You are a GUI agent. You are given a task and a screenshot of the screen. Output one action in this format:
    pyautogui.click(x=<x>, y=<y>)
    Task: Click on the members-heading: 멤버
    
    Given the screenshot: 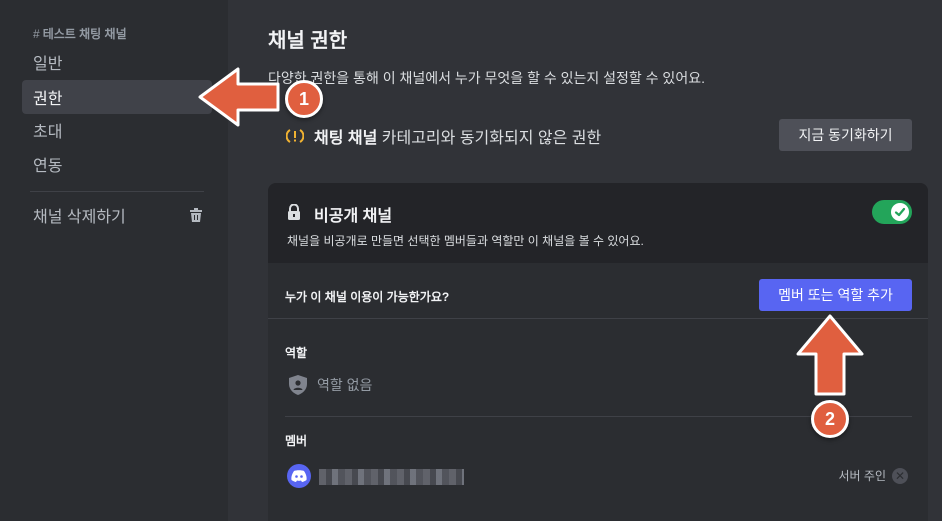 What is the action you would take?
    pyautogui.click(x=296, y=441)
    